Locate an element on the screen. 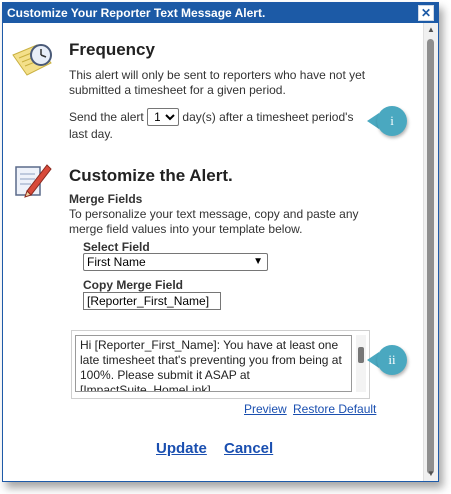  edit-pencil-icon is located at coordinates (33, 181).